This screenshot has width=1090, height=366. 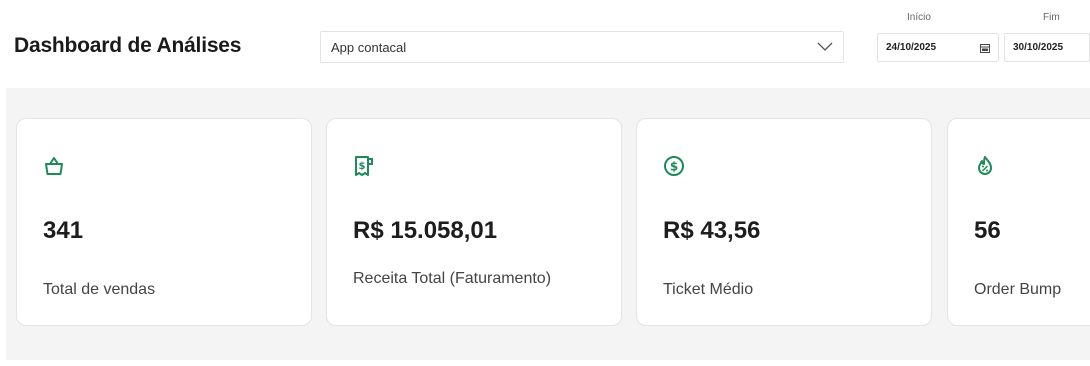 I want to click on chevron-down-icon, so click(x=825, y=46).